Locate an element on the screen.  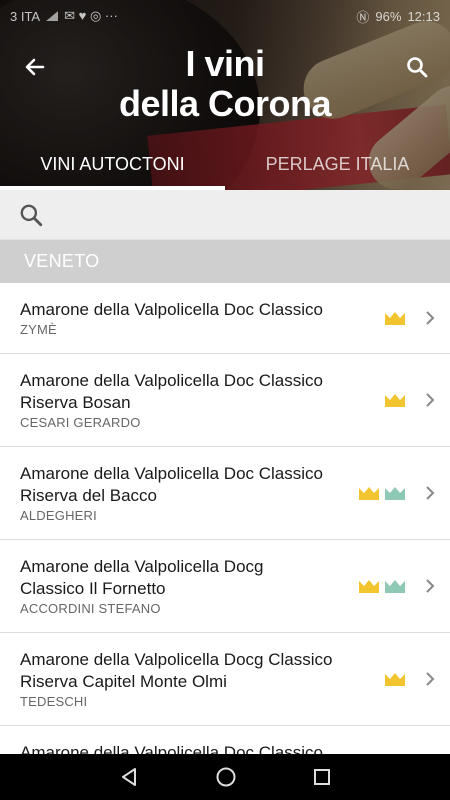
status-bar: 3 ITA ✉ ♥ ◎ ··· Ⓝ 96% 12:13 is located at coordinates (225, 16).